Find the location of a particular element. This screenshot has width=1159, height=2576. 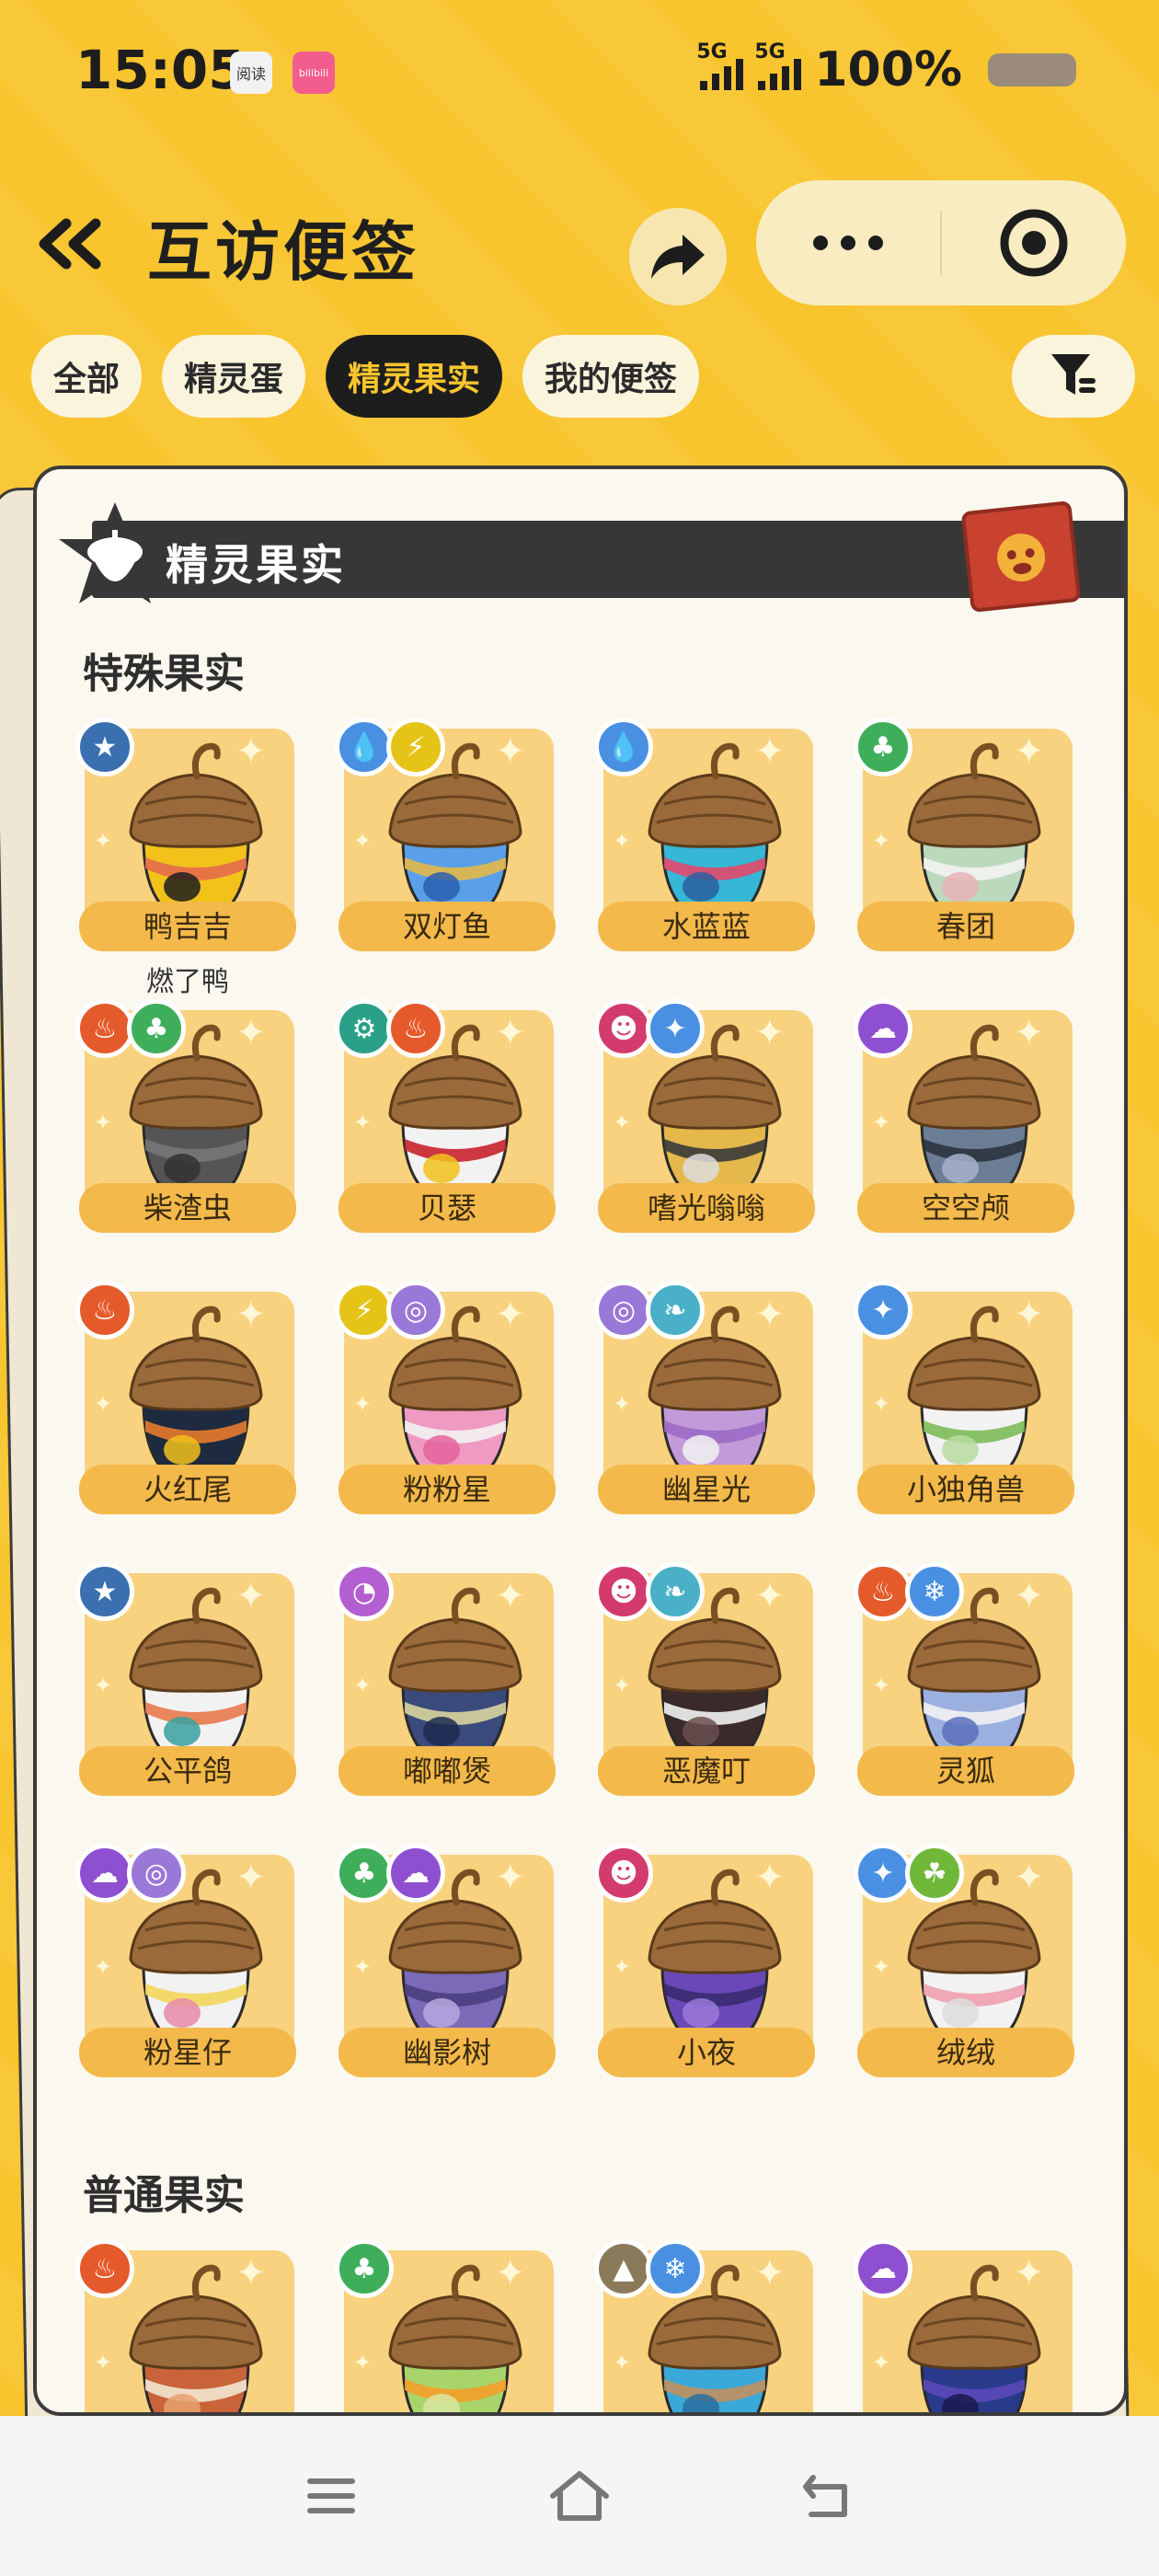

fruit-card-item: ✦ ✦ ✦ ☘ 绒绒 is located at coordinates (964, 1984).